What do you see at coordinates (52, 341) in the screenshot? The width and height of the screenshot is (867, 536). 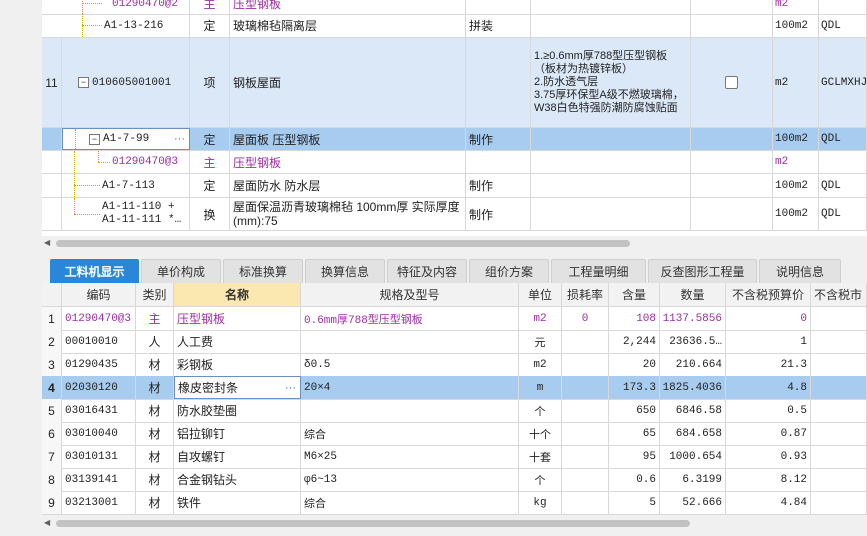 I see `row-index: 2` at bounding box center [52, 341].